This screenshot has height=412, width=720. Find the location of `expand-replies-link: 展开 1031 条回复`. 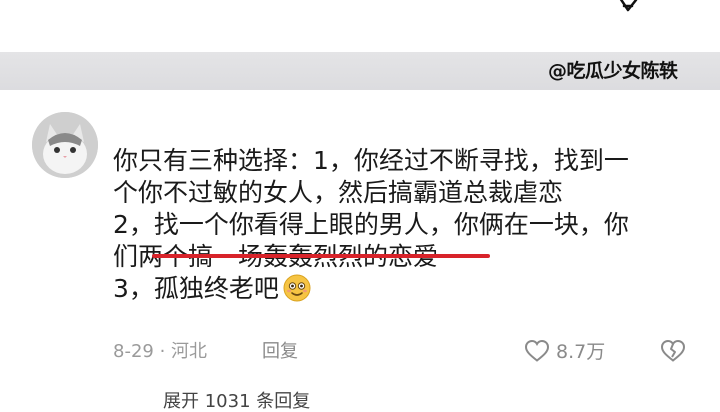

expand-replies-link: 展开 1031 条回复 is located at coordinates (236, 402).